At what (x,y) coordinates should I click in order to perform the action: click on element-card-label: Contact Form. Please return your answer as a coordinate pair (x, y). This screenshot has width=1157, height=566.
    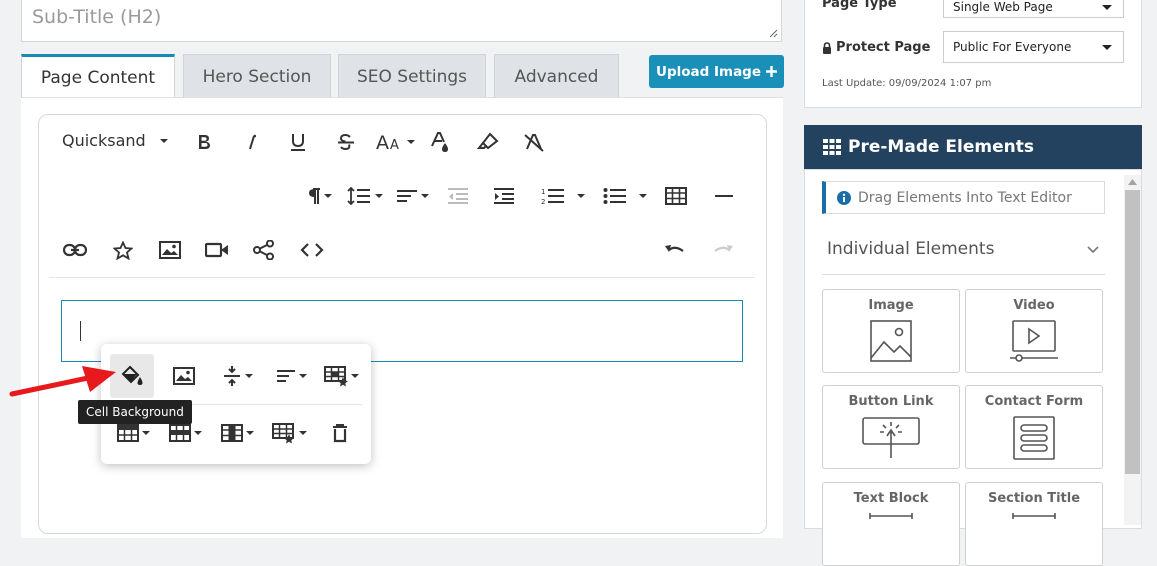
    Looking at the image, I should click on (1034, 401).